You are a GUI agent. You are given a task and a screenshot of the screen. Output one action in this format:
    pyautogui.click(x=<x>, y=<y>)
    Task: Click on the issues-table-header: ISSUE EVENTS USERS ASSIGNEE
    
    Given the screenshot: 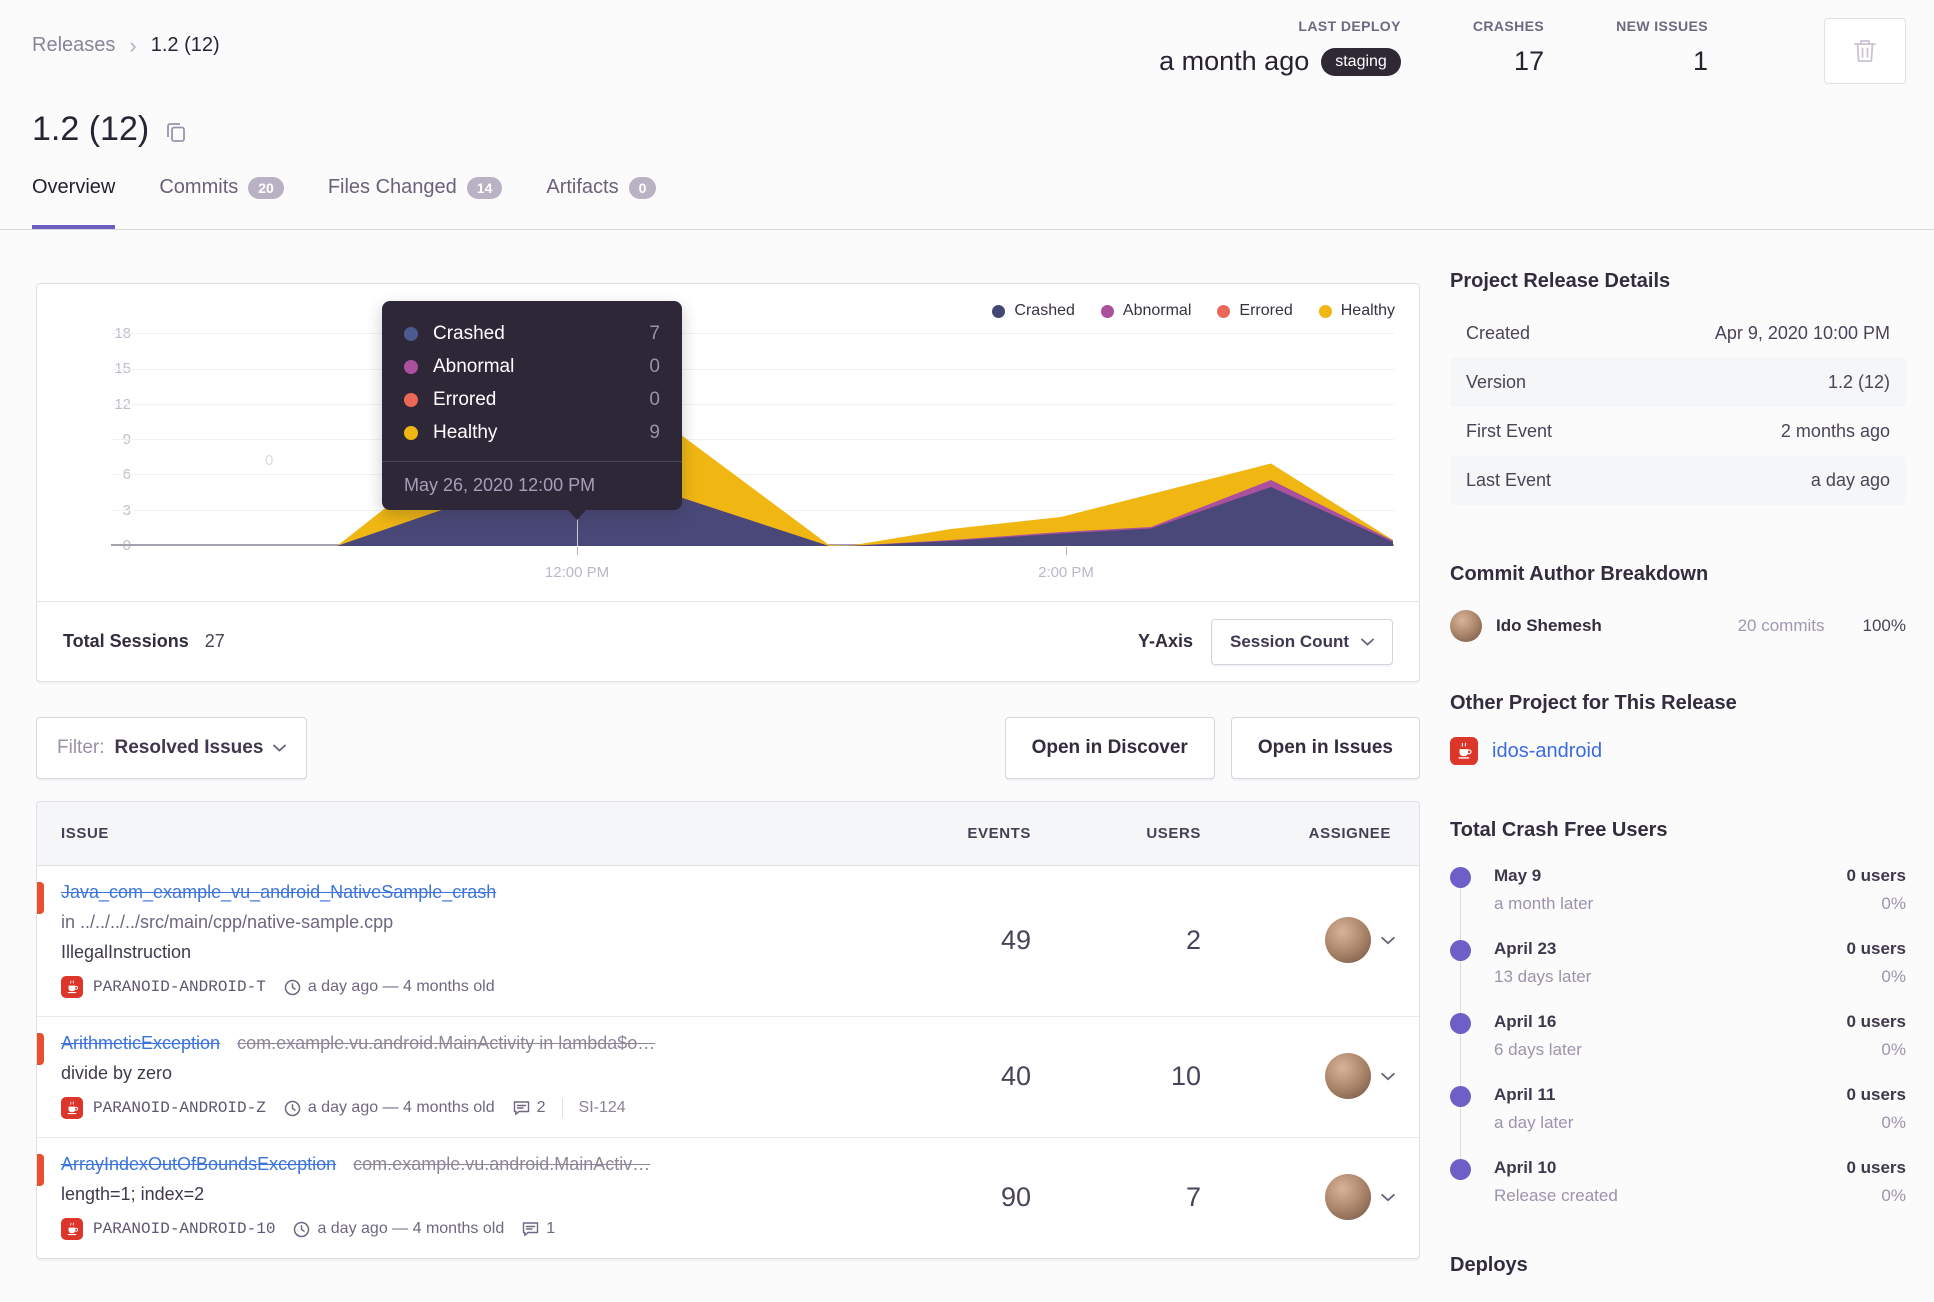 What is the action you would take?
    pyautogui.click(x=728, y=834)
    